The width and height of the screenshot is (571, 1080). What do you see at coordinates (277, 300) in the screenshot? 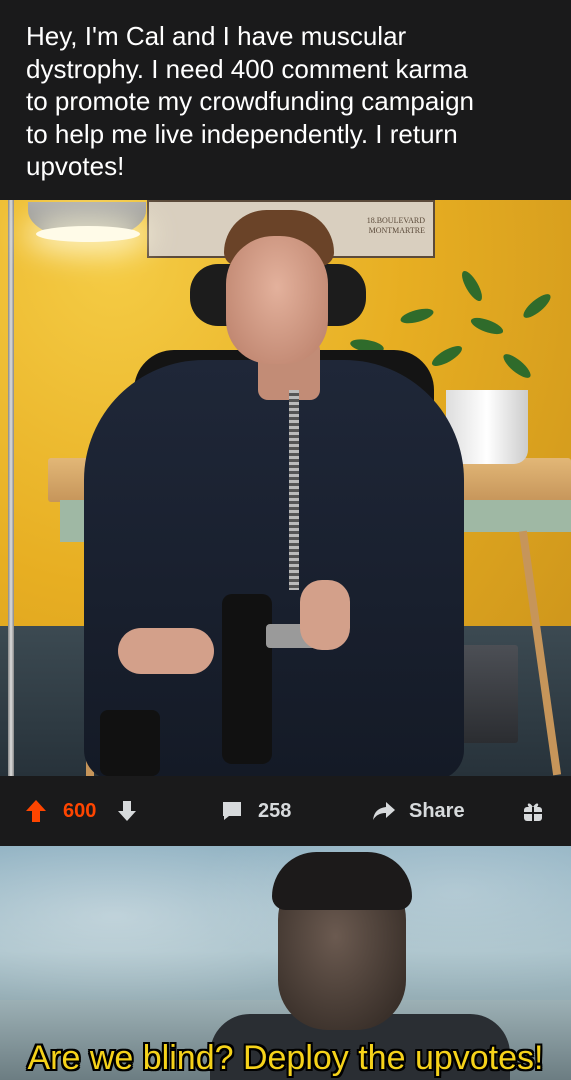
I see `person-face` at bounding box center [277, 300].